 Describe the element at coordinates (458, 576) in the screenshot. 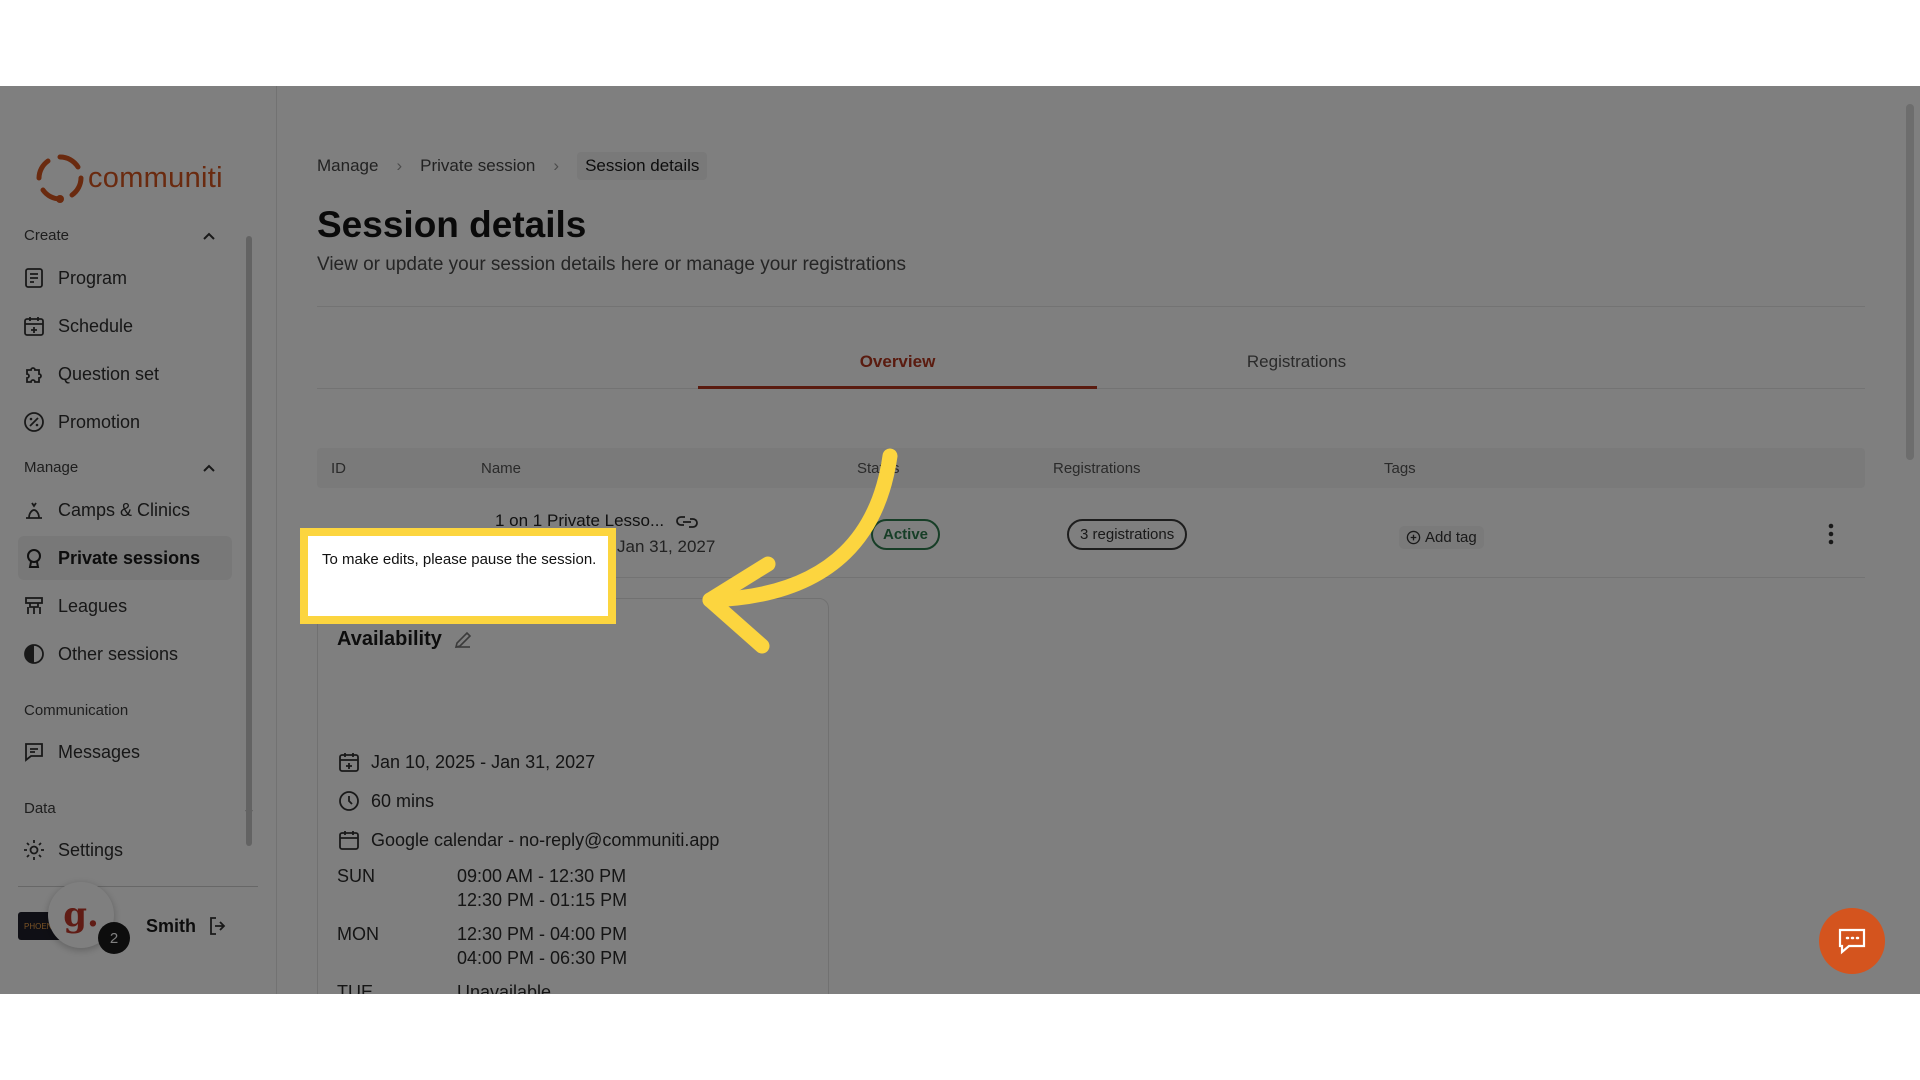

I see `tooltip-highlight` at that location.